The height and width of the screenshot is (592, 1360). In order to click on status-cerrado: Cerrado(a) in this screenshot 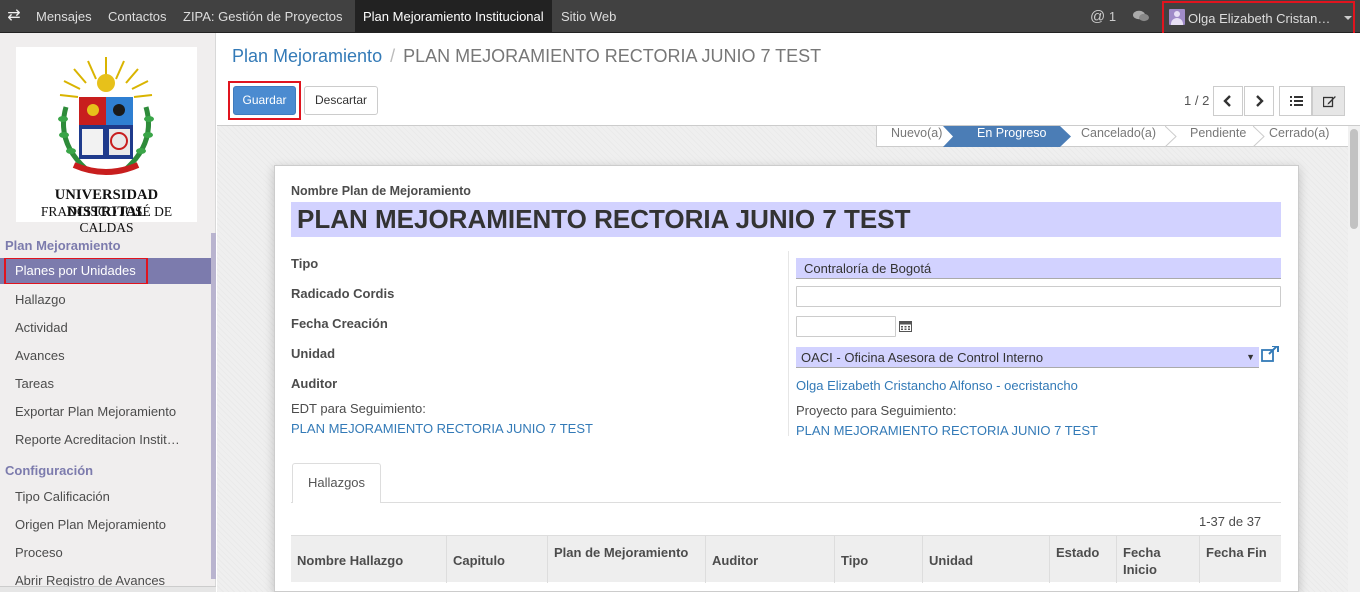, I will do `click(1309, 136)`.